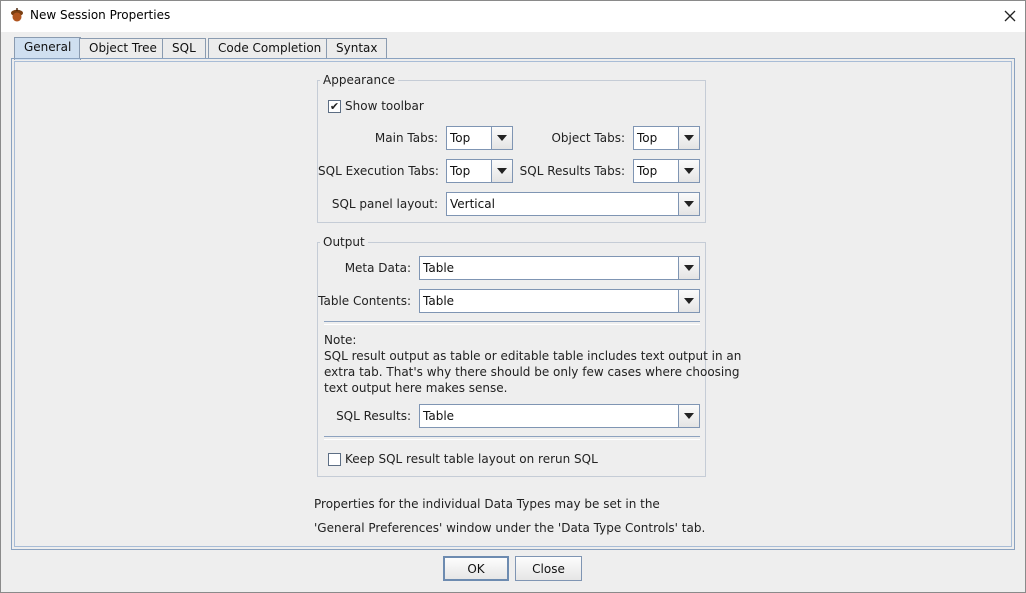  What do you see at coordinates (572, 171) in the screenshot?
I see `sql-results-tabs-label: SQL Results Tabs:` at bounding box center [572, 171].